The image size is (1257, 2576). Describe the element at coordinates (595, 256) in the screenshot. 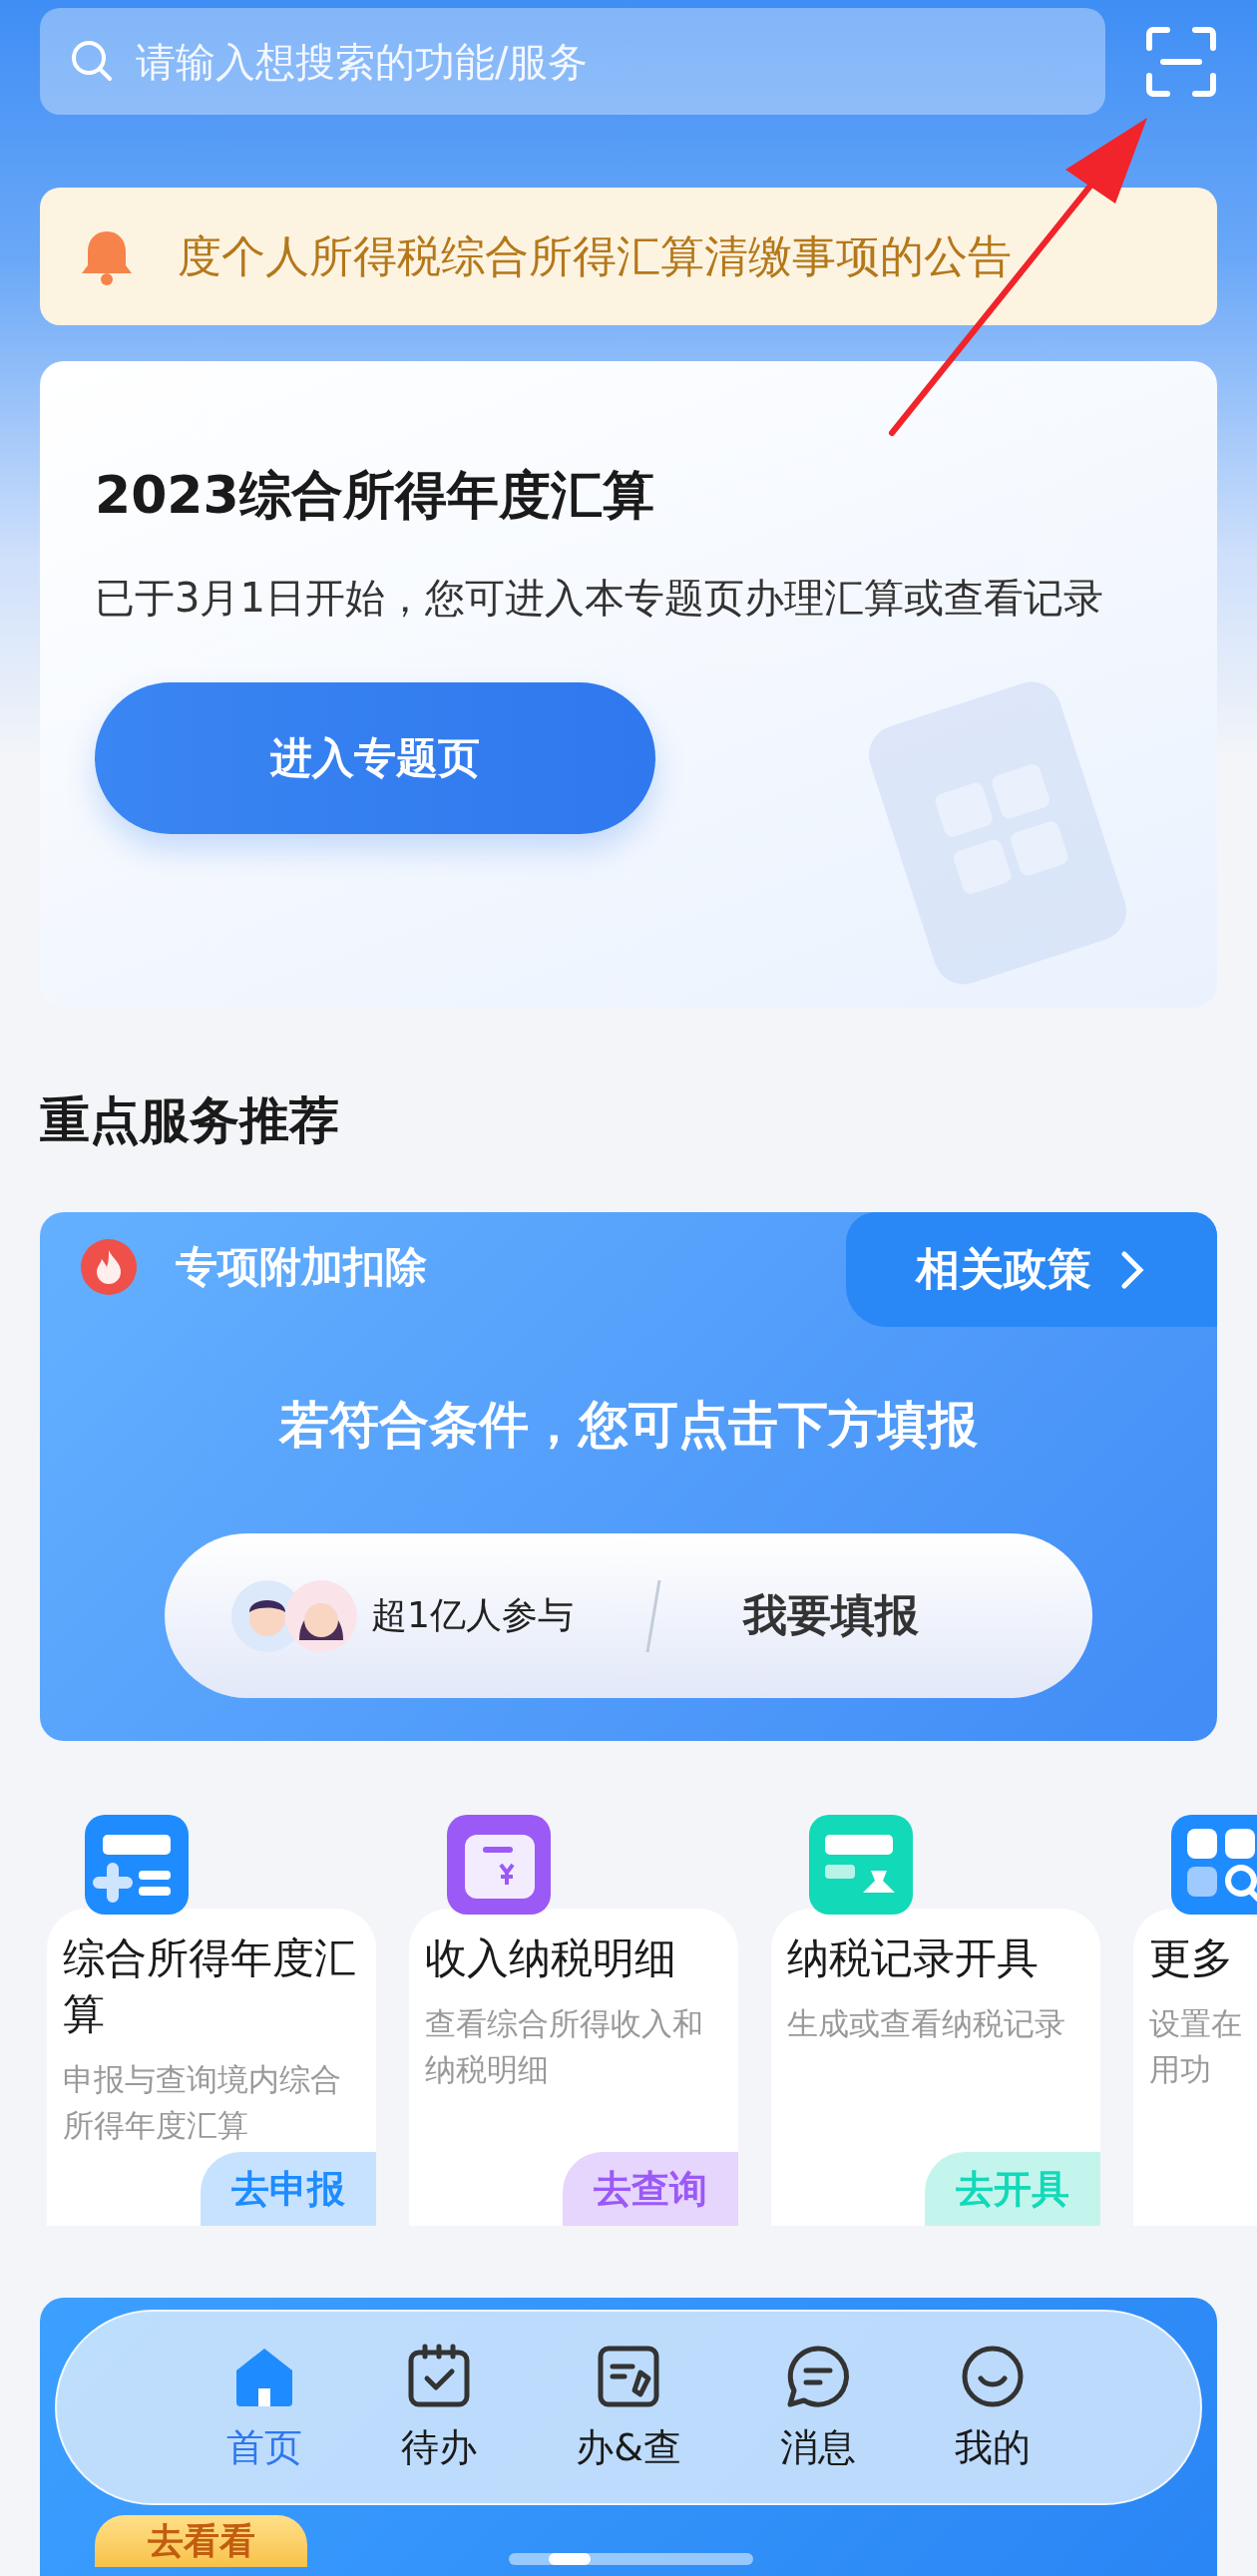

I see `notice-text: 度个人所得税综合所得汇算清缴事项的公告` at that location.